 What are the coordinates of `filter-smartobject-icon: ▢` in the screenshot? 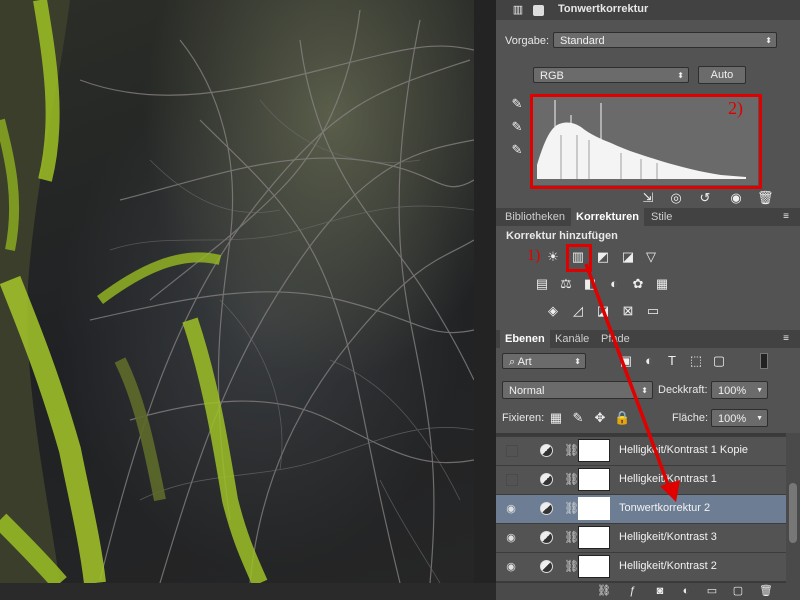 It's located at (719, 361).